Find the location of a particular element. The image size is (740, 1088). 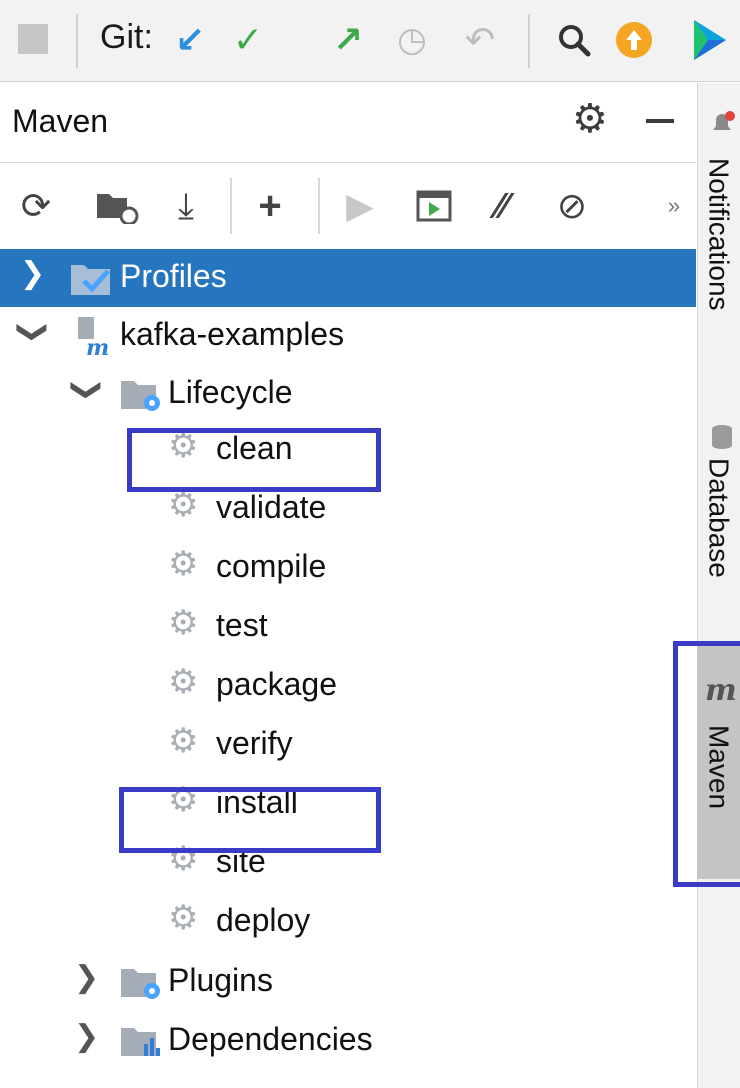

svg-text: m is located at coordinates (97, 346).